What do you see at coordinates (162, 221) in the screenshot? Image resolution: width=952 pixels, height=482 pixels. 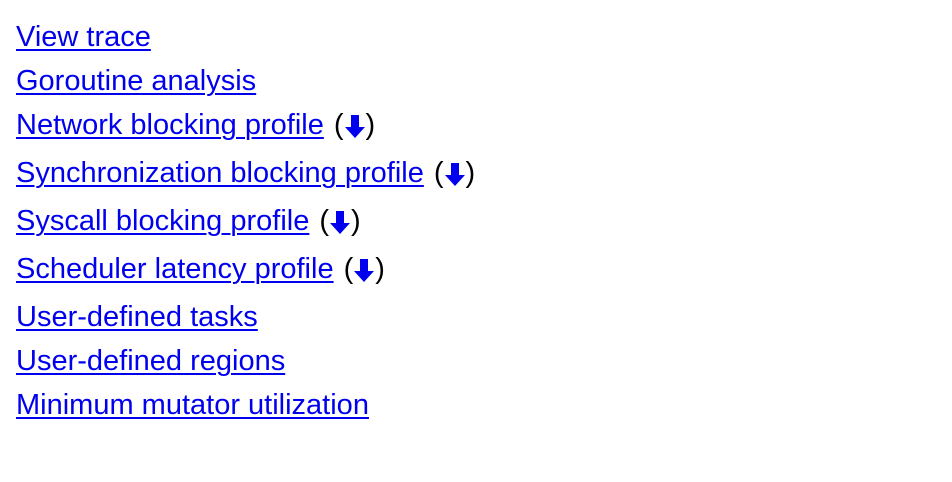 I see `syscall-blocking-profile-link: Syscall blocking profile` at bounding box center [162, 221].